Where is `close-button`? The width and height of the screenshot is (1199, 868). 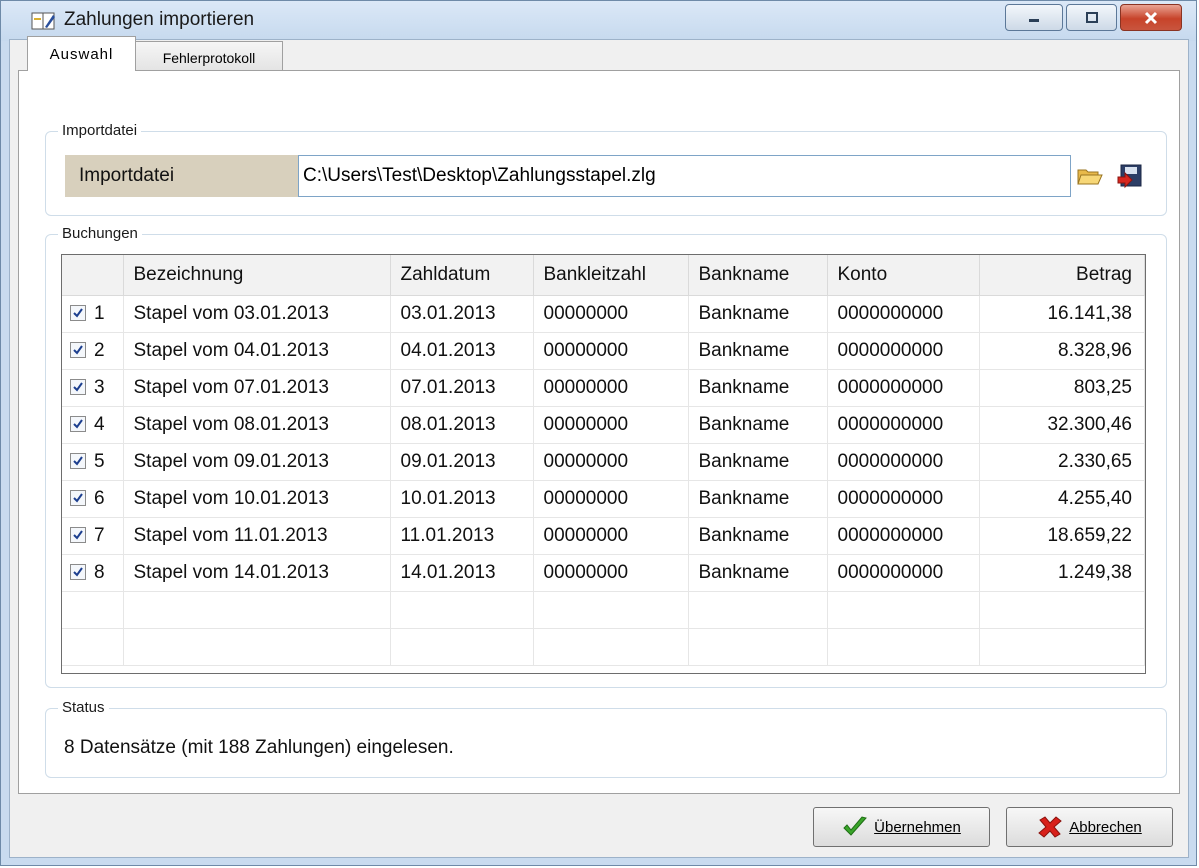 close-button is located at coordinates (1151, 17).